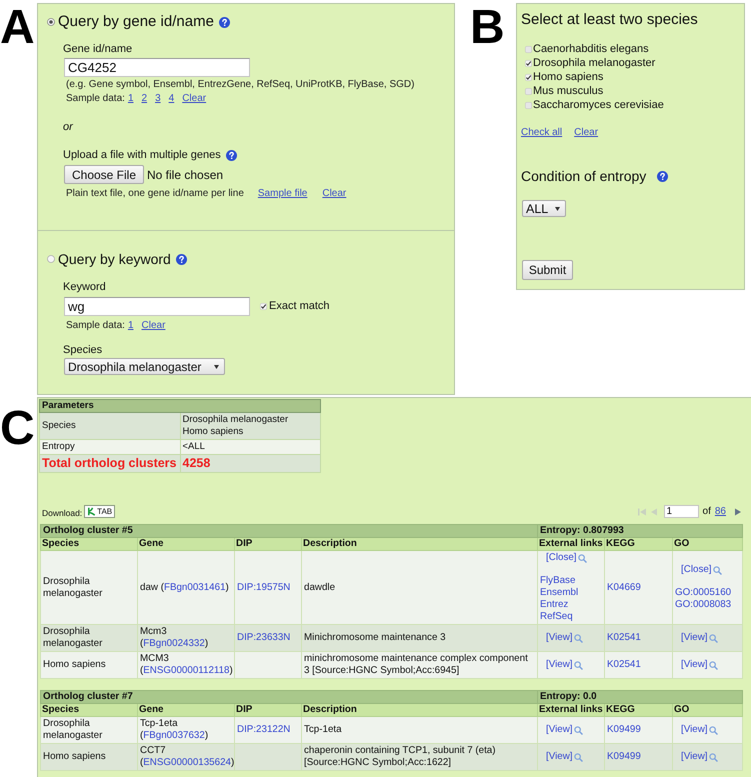 This screenshot has width=751, height=777. Describe the element at coordinates (703, 605) in the screenshot. I see `go-link: GO:0008083` at that location.